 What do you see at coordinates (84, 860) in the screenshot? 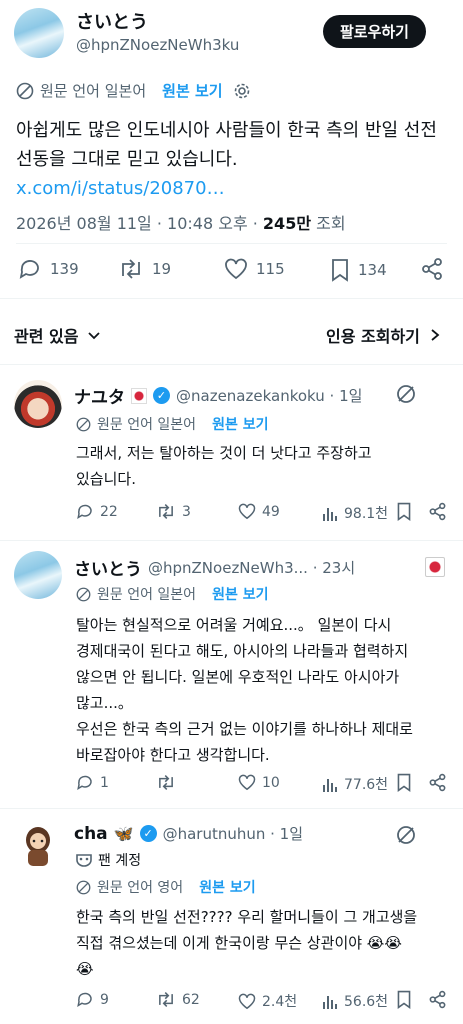
I see `mask-icon` at bounding box center [84, 860].